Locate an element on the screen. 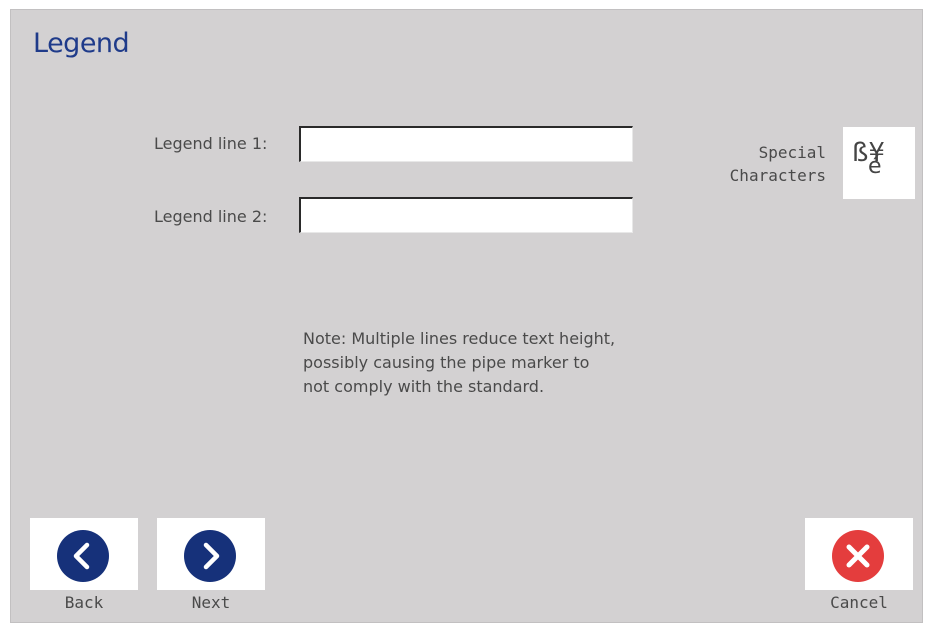  chevron-right-icon is located at coordinates (210, 556).